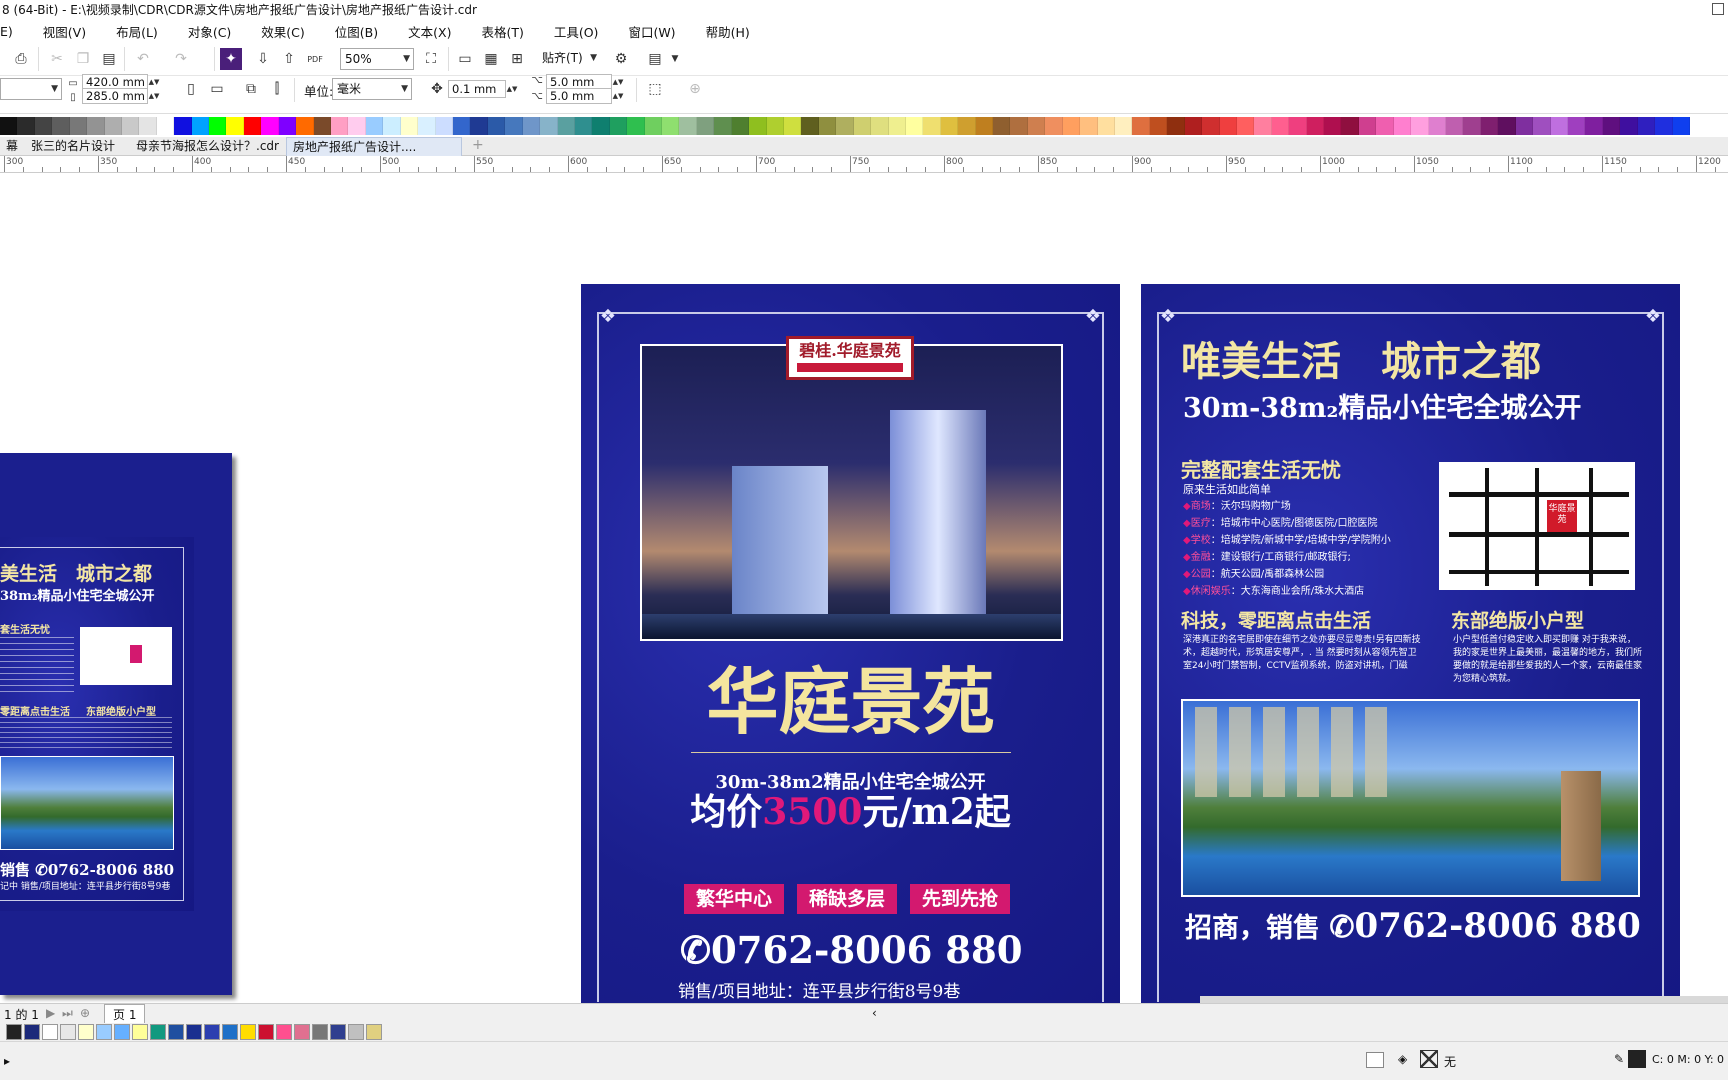 This screenshot has width=1728, height=1080. What do you see at coordinates (60, 31) in the screenshot?
I see `menu-view: 视图(V)` at bounding box center [60, 31].